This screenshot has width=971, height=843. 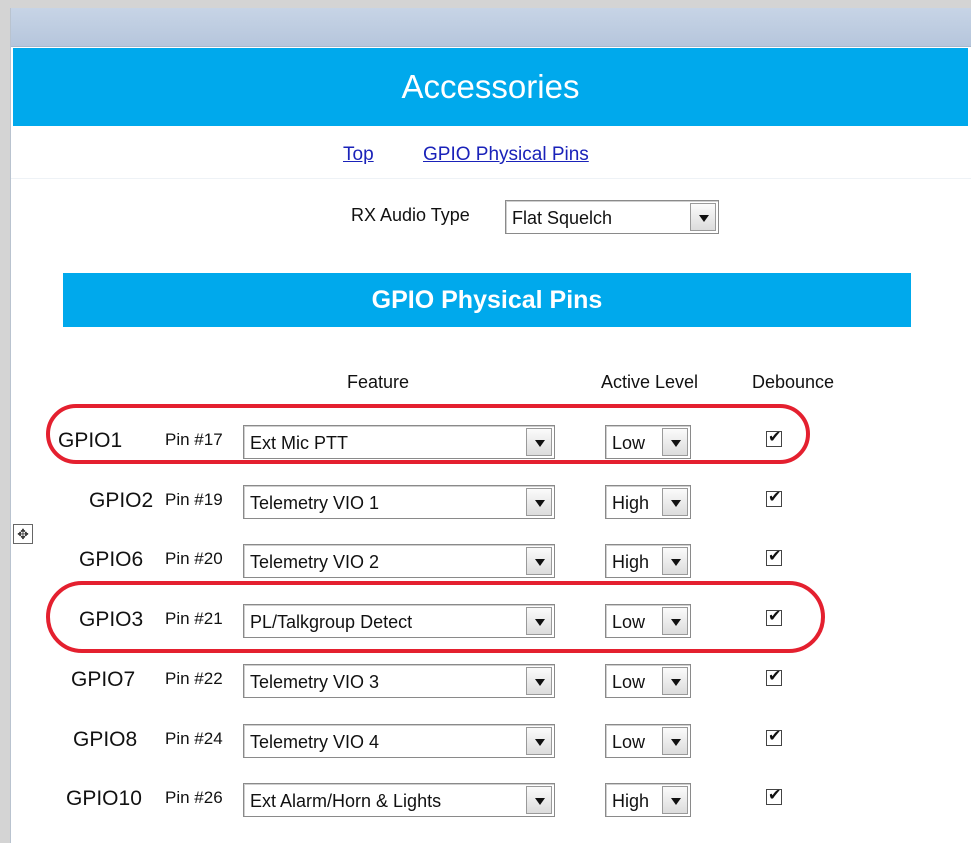 I want to click on gpio-section-banner: GPIO Physical Pins, so click(x=487, y=300).